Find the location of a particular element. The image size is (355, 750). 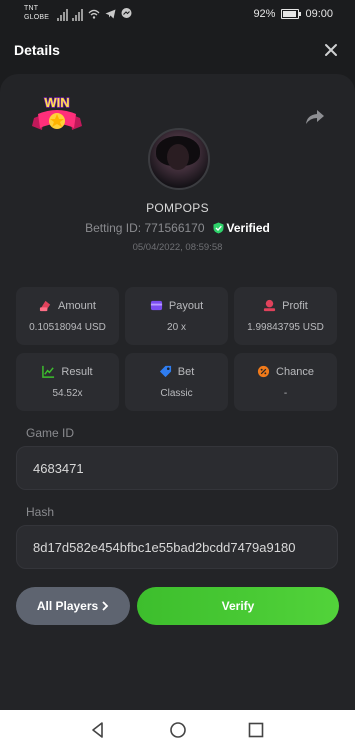

battery-fill is located at coordinates (290, 14).